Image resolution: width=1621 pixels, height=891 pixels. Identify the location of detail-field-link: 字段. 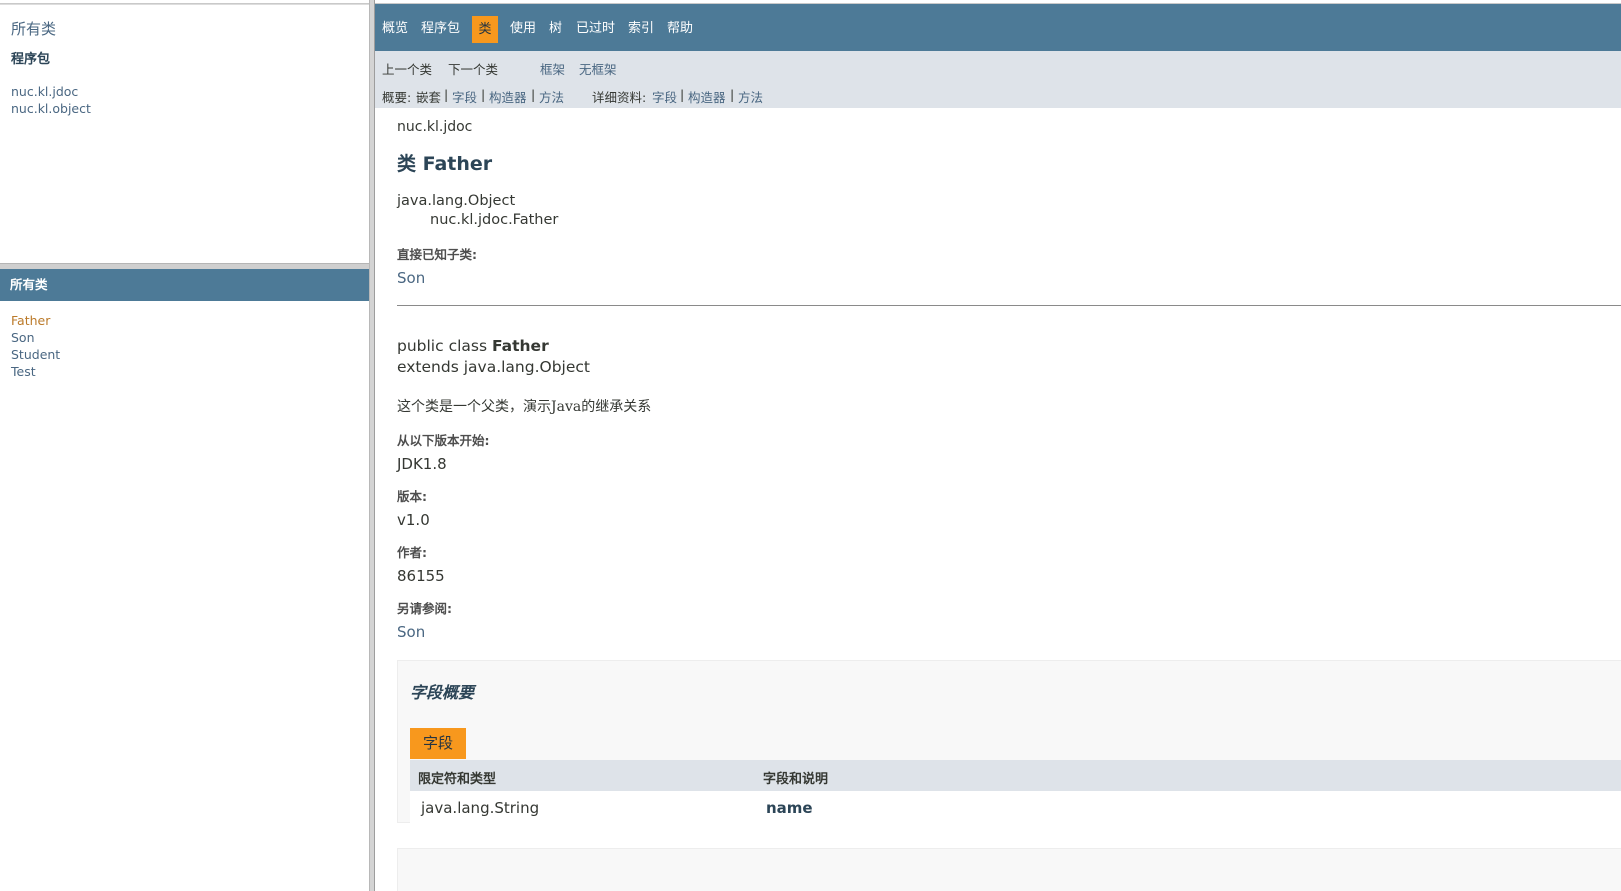
(664, 96).